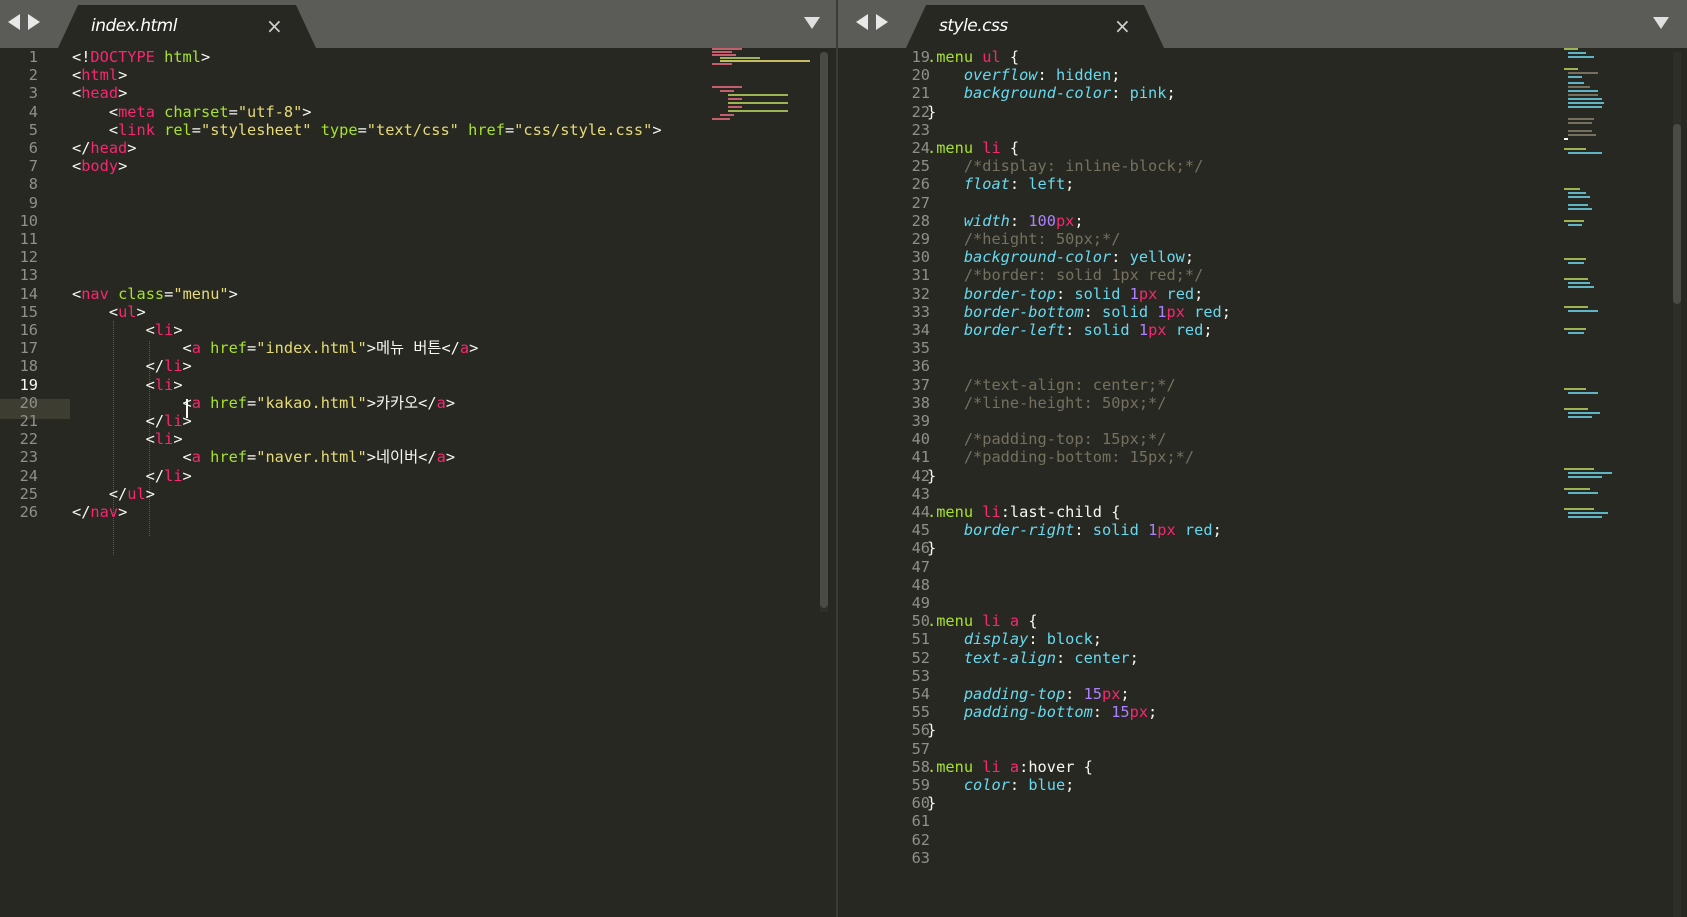 The image size is (1687, 917). What do you see at coordinates (419, 258) in the screenshot?
I see `code-line: 12` at bounding box center [419, 258].